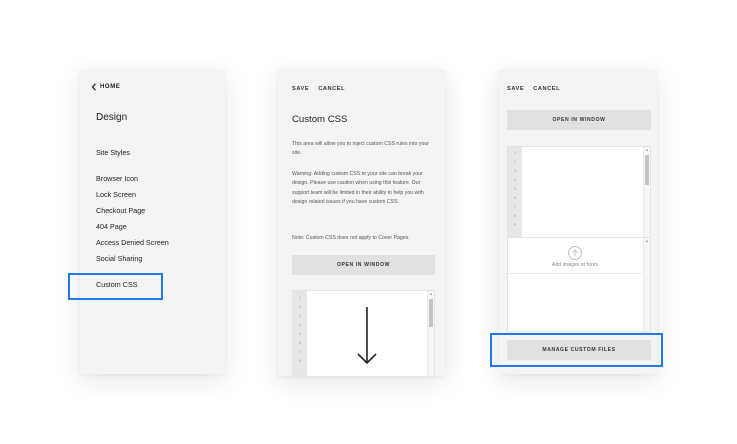 The height and width of the screenshot is (444, 737). Describe the element at coordinates (112, 117) in the screenshot. I see `page-title: Design` at that location.